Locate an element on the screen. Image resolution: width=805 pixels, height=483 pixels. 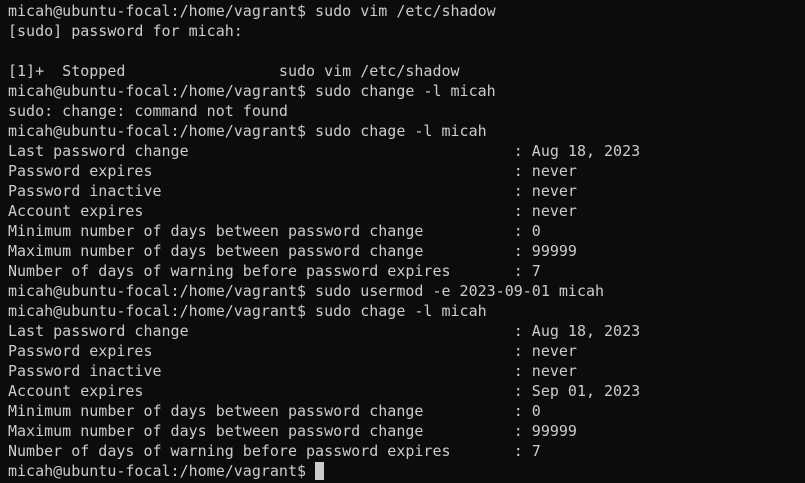
terminal-line: [1]+ Stopped sudo vim /etc/shadow is located at coordinates (234, 71).